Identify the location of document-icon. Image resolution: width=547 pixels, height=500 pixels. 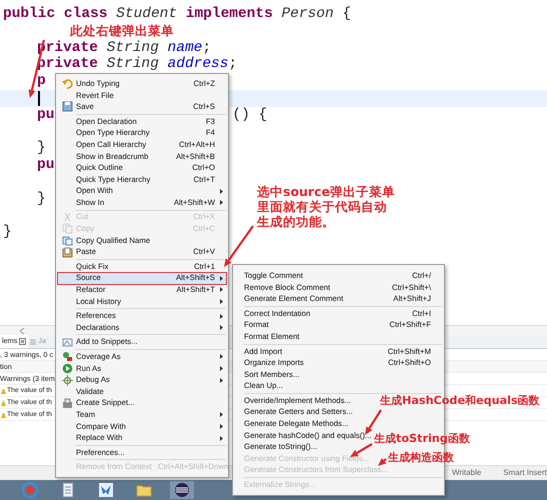
(68, 490).